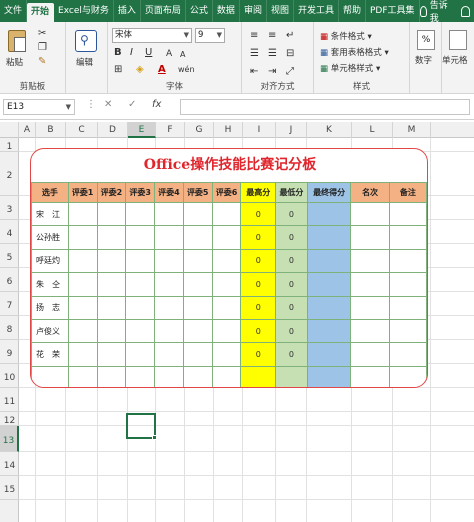  Describe the element at coordinates (210, 35) in the screenshot. I see `font-size-select: 9 ▼` at that location.